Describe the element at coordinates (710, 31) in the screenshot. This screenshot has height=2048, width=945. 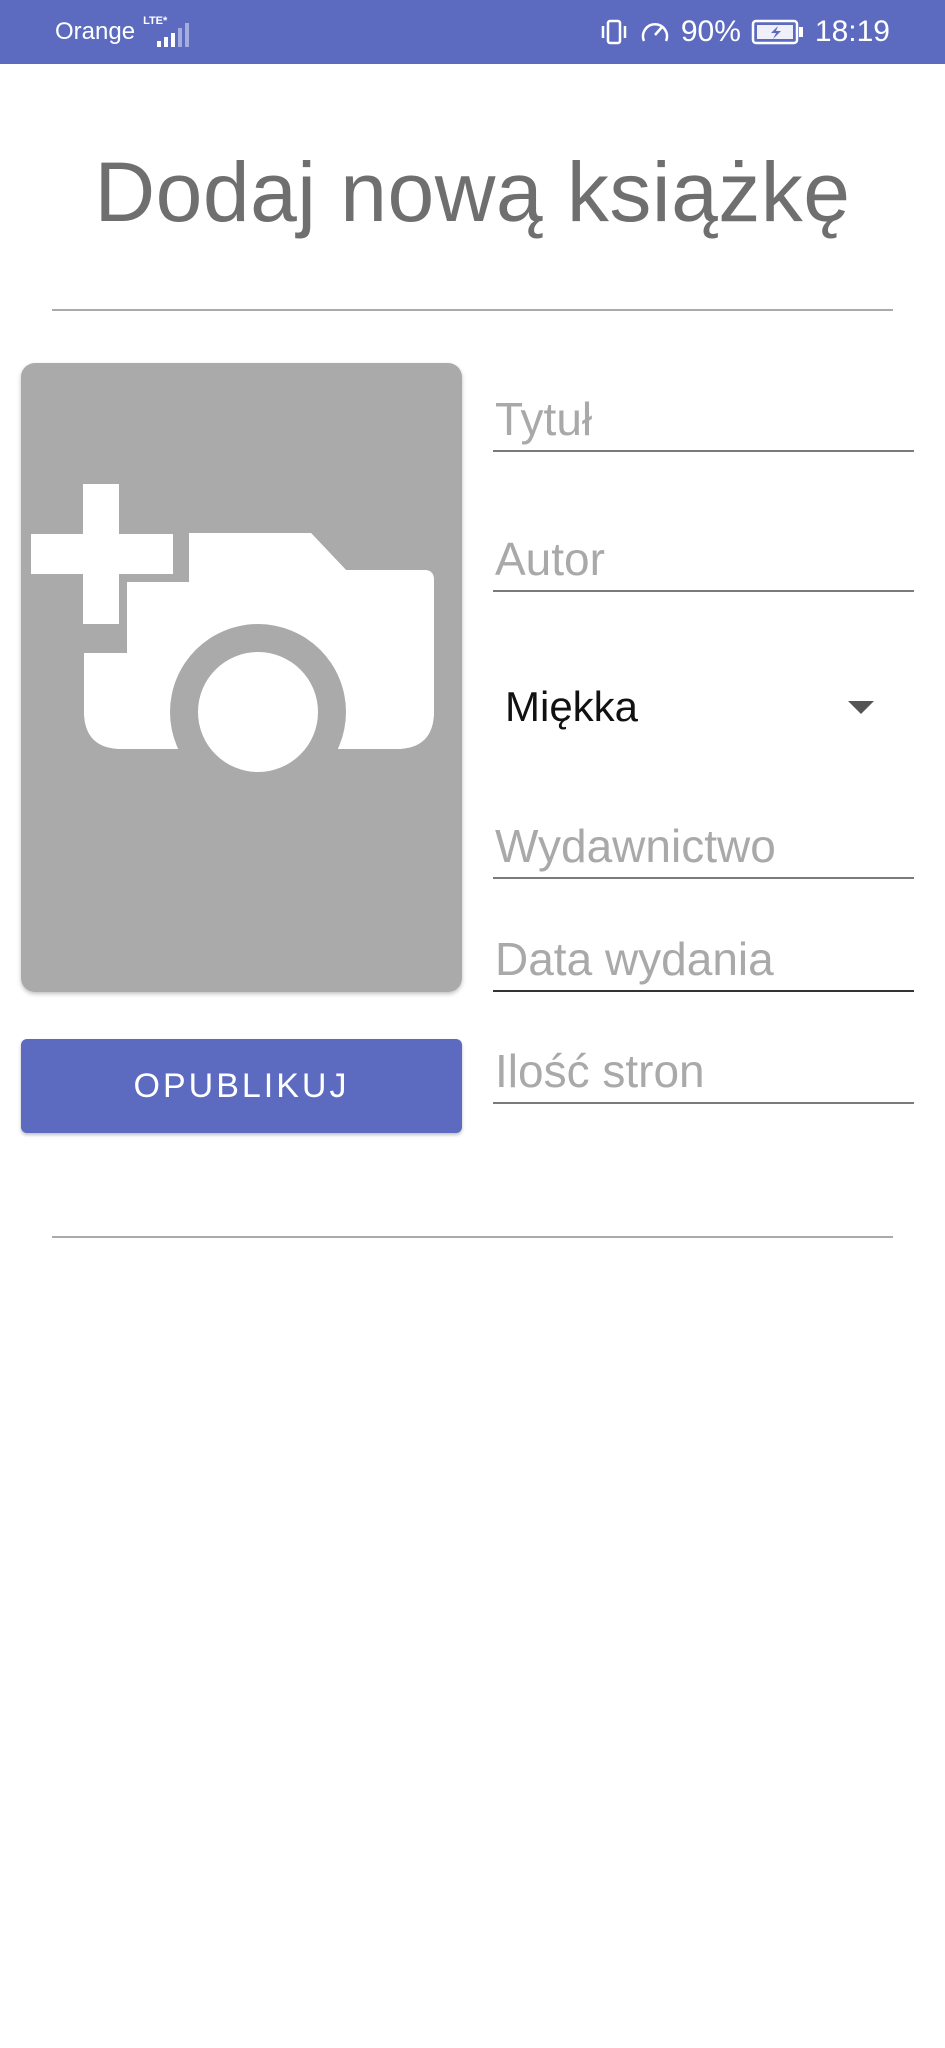
I see `battery-percent: 90%` at that location.